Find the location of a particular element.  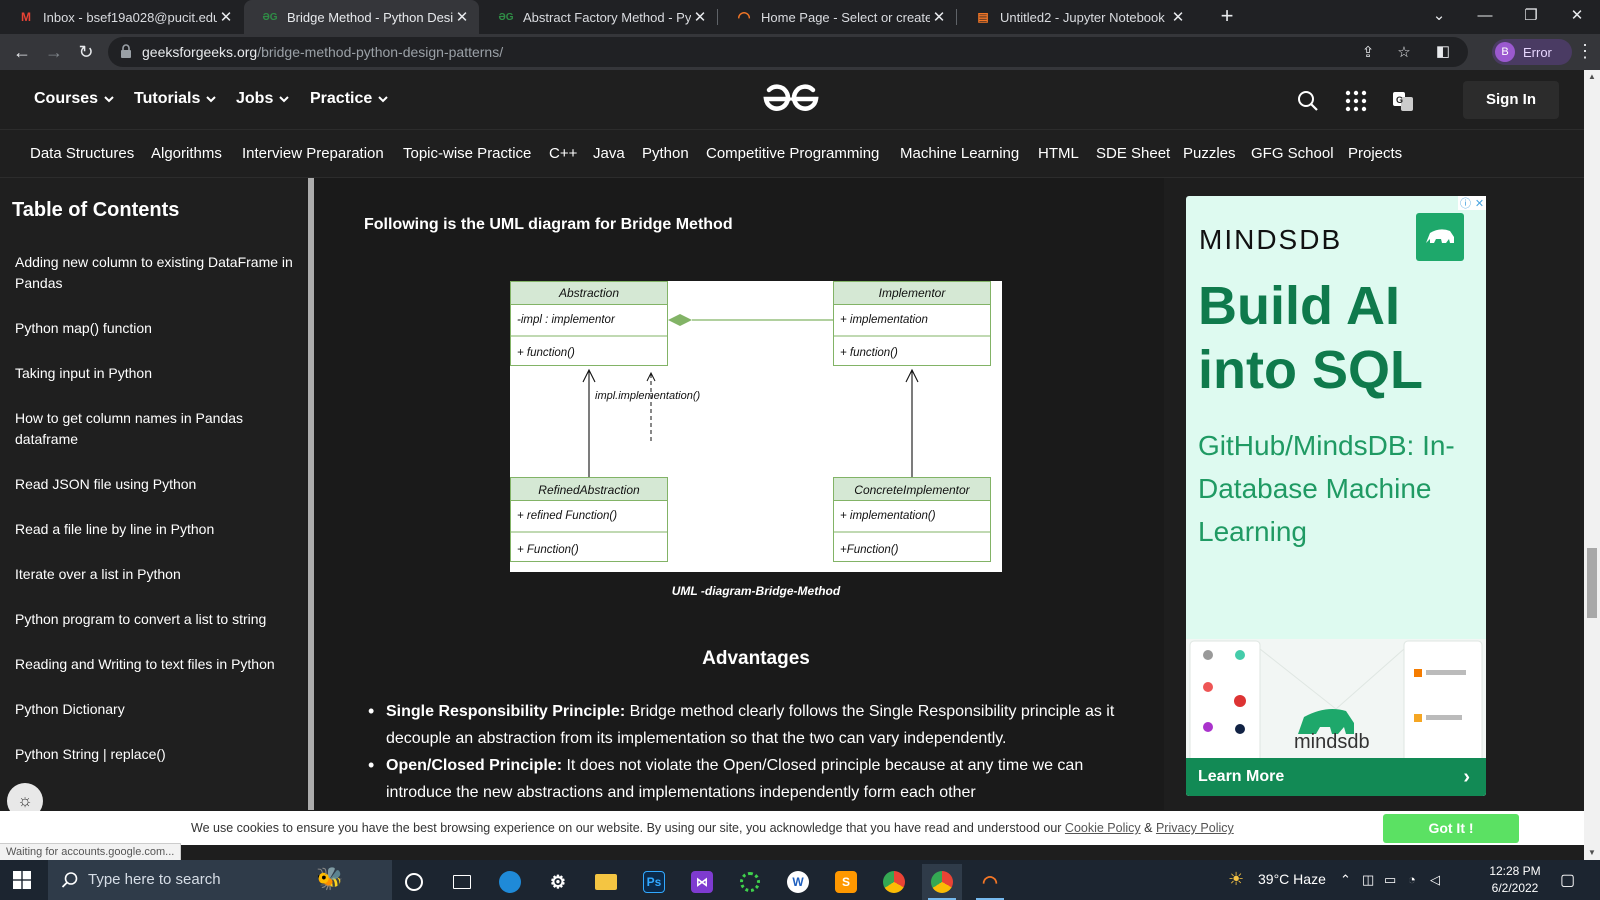

file-explorer-icon is located at coordinates (606, 882).